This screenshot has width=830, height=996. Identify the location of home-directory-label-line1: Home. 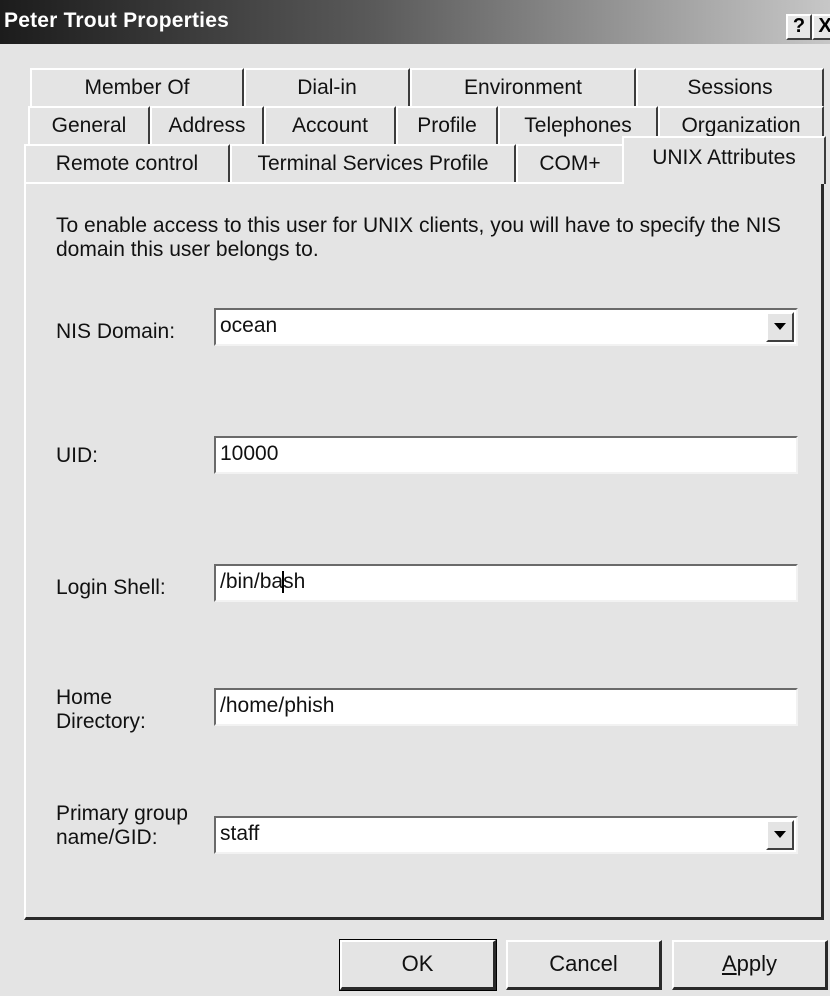
(84, 697).